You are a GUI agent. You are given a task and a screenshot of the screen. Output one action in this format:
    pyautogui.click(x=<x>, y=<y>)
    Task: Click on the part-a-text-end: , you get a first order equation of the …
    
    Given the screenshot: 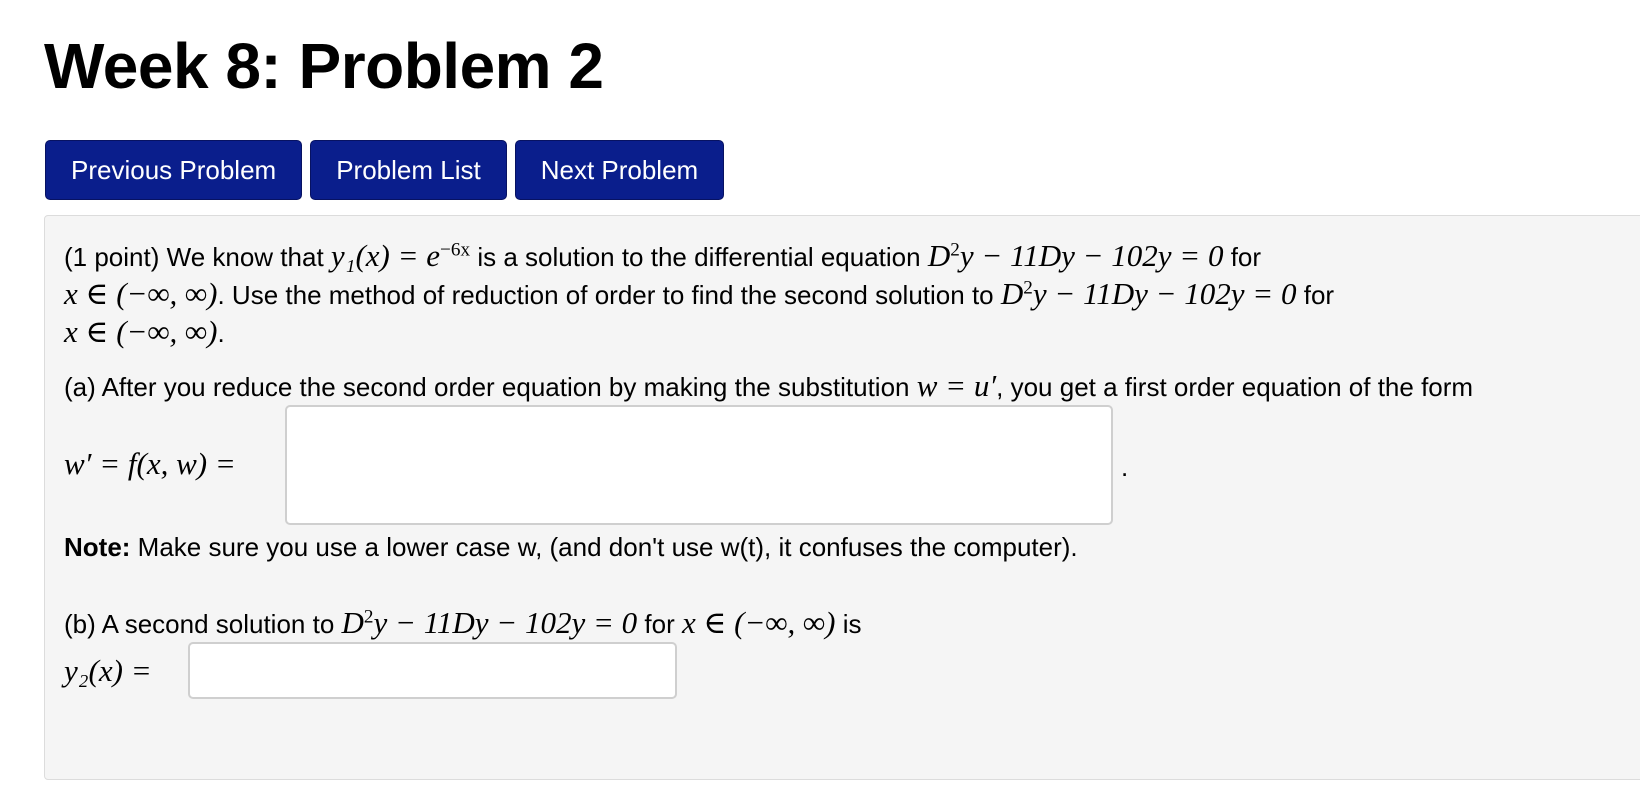 What is the action you would take?
    pyautogui.click(x=1235, y=387)
    